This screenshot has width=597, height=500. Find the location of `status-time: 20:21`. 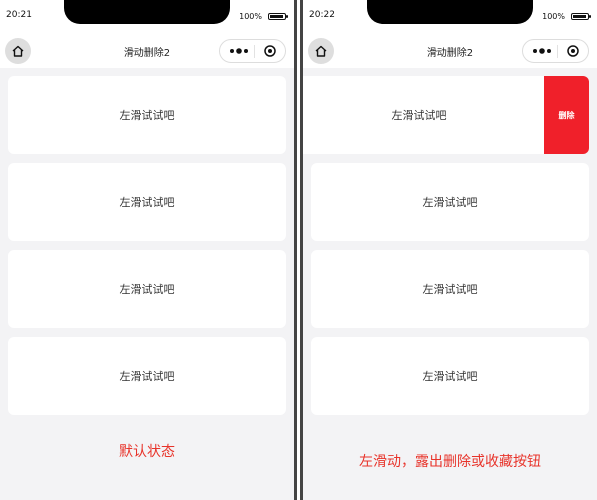

status-time: 20:21 is located at coordinates (19, 15).